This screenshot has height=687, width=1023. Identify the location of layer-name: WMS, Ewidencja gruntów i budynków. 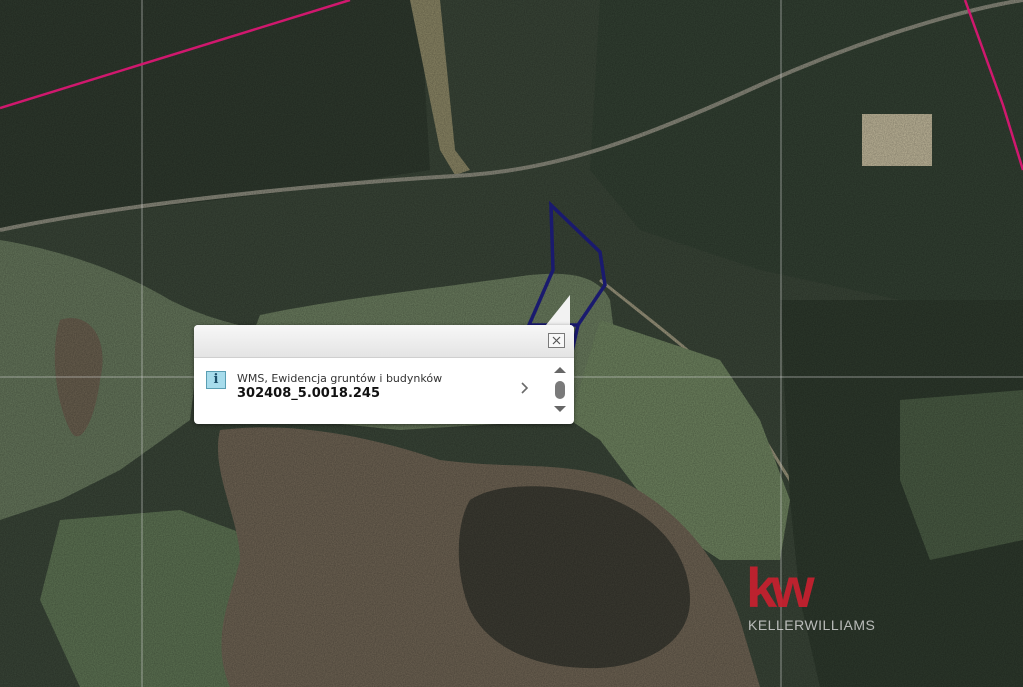
(340, 378).